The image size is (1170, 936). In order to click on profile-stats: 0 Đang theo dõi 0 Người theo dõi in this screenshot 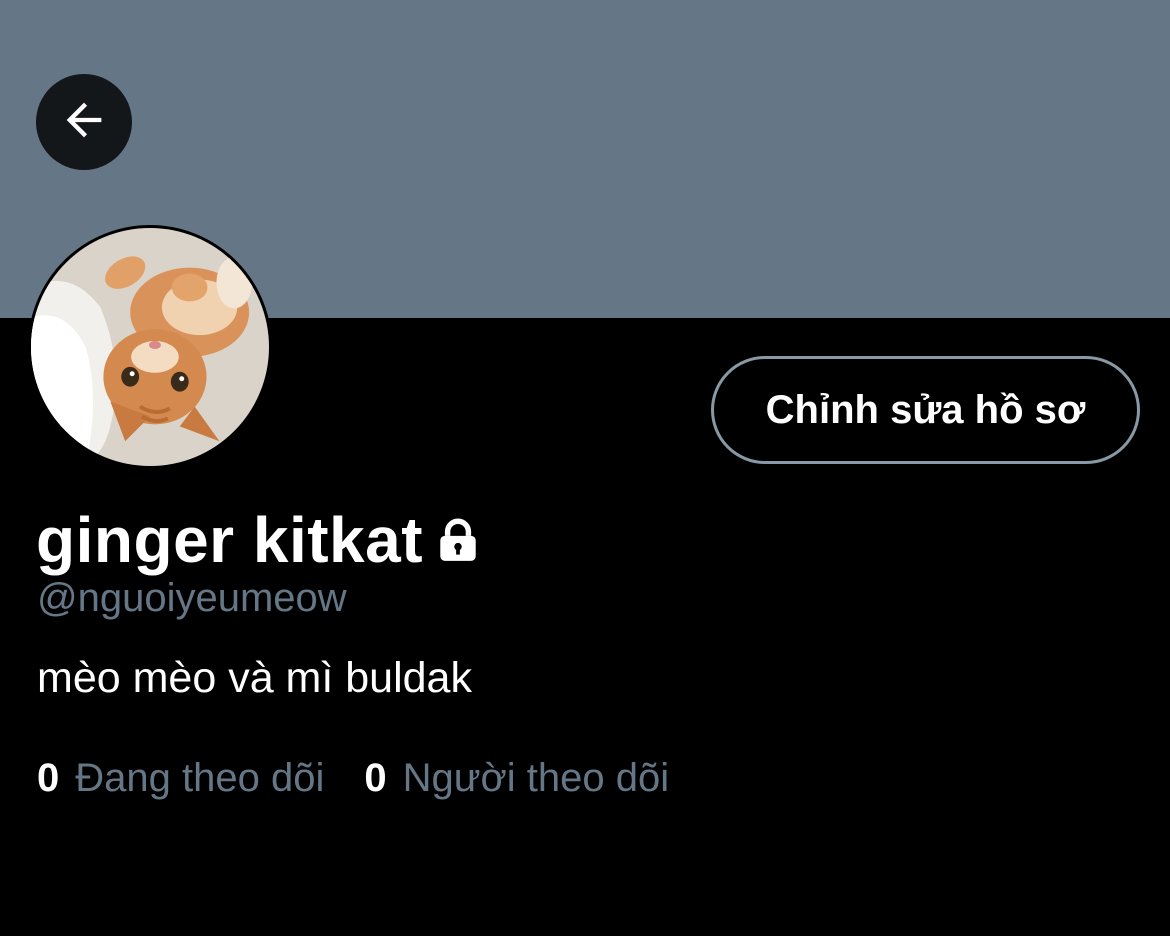, I will do `click(353, 778)`.